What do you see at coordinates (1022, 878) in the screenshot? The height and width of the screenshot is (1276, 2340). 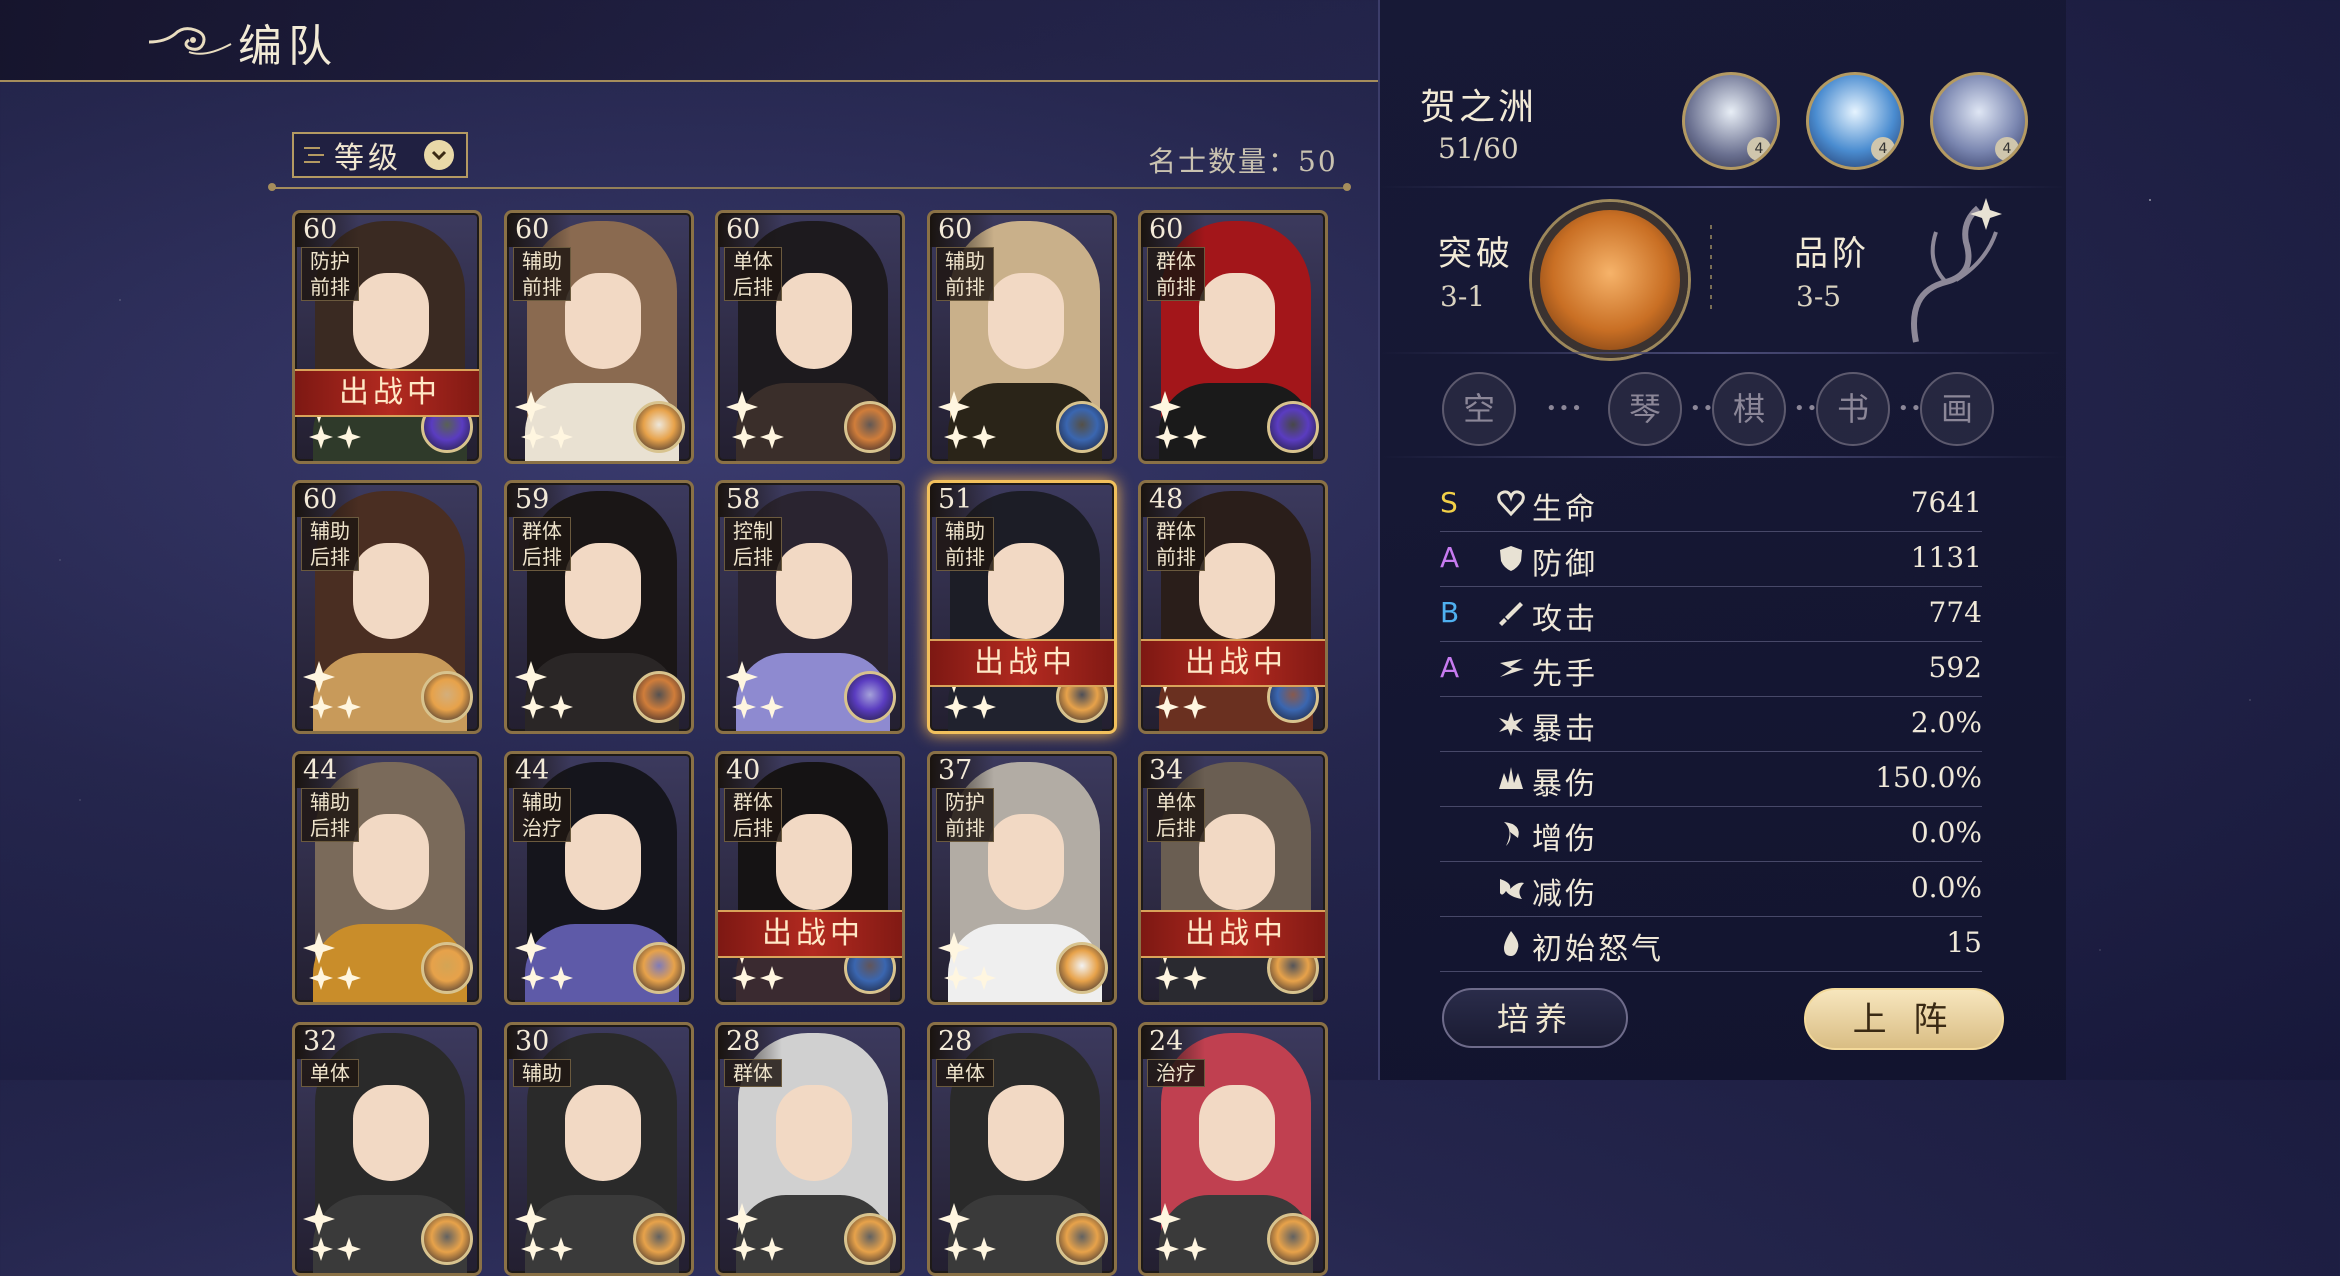 I see `hero-card: 37 防护 前排` at bounding box center [1022, 878].